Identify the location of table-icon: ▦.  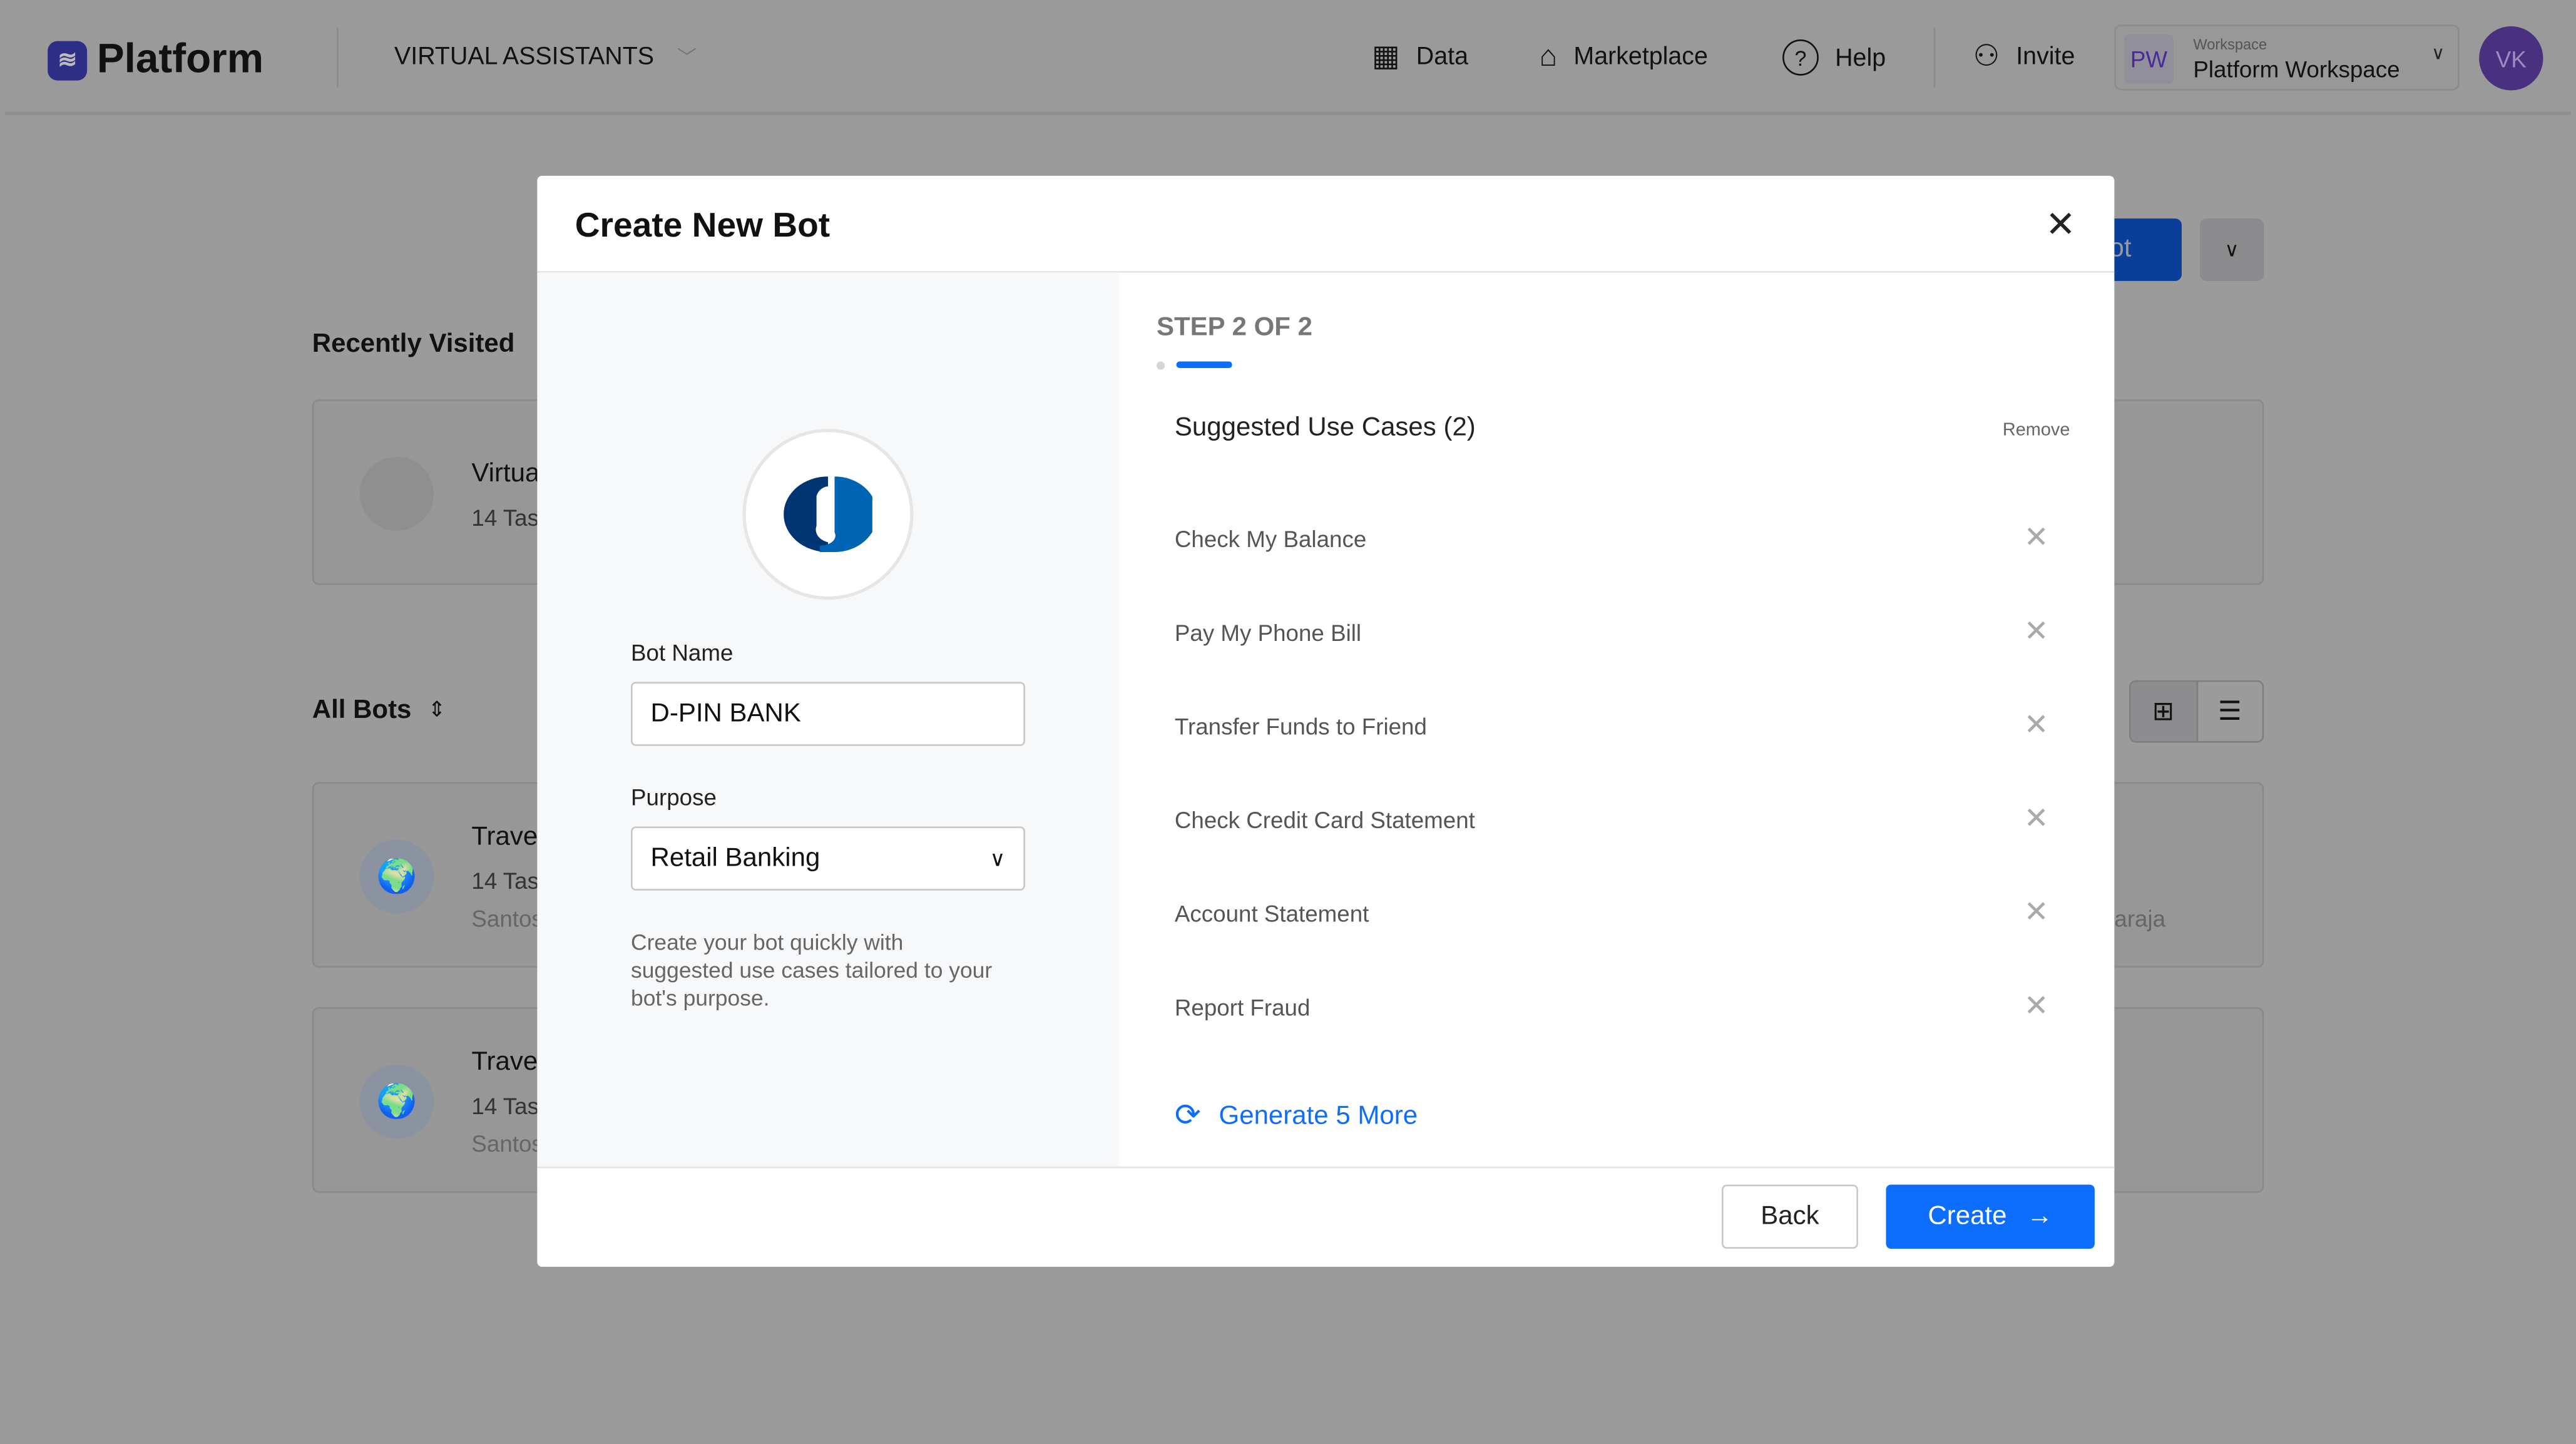
(1386, 56).